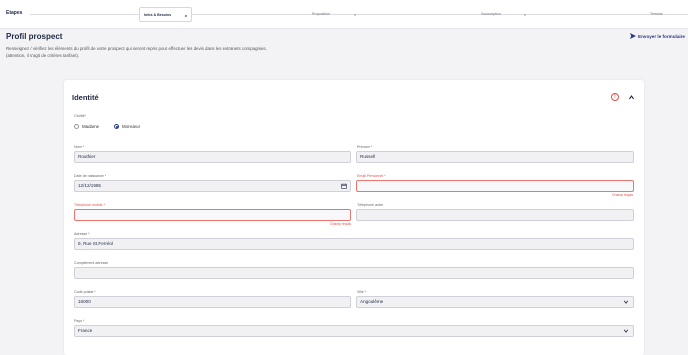 The width and height of the screenshot is (688, 355). I want to click on prenom-field: Russell, so click(495, 157).